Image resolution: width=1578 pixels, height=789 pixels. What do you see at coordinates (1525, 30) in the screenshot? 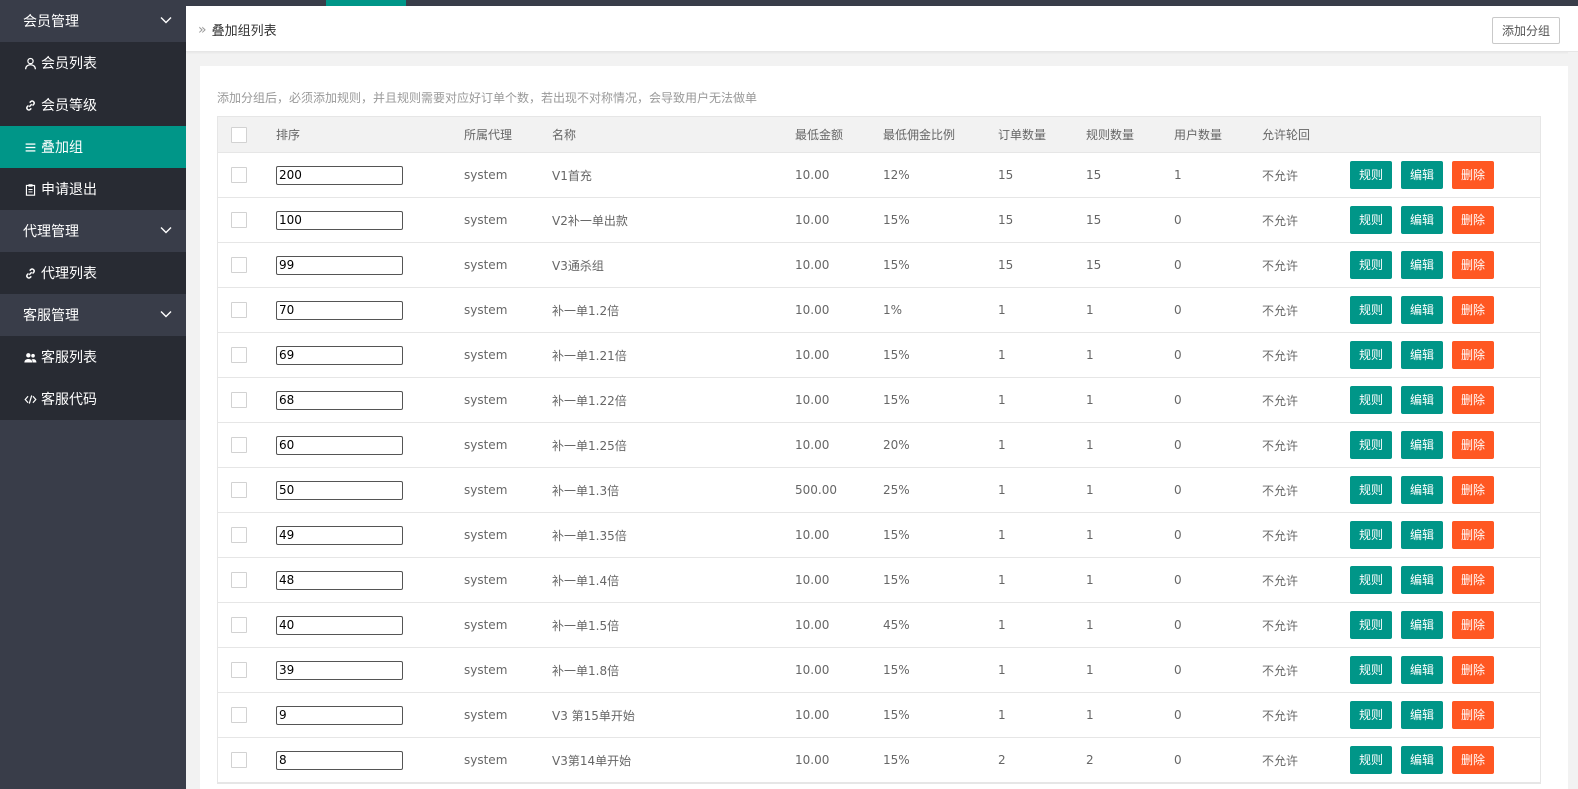
I see `add-group-button: 添加分组` at bounding box center [1525, 30].